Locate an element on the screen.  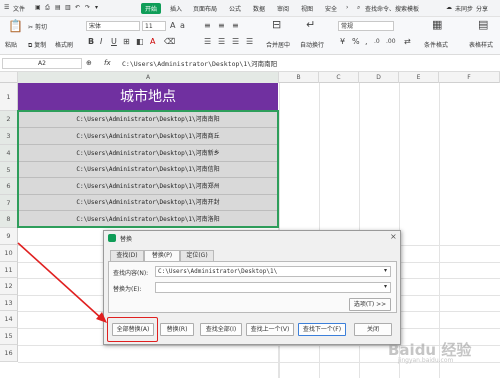
annotation-arrow-line is located at coordinates (59, 280).